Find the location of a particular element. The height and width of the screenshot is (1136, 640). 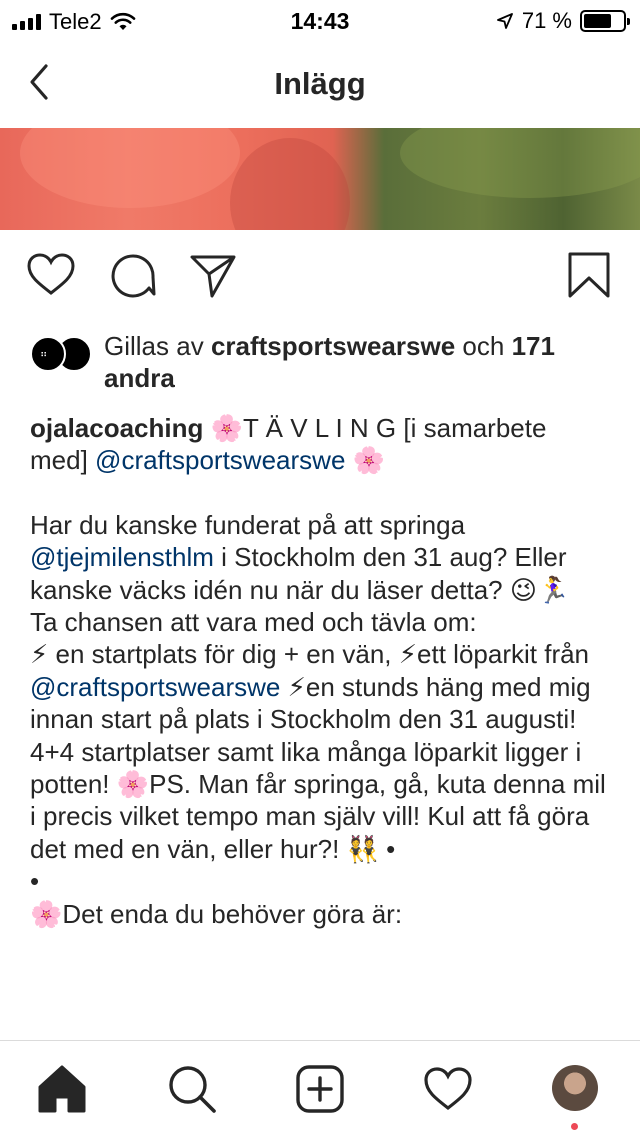

caption-paragraph: 🌸Det enda du behöver göra är: is located at coordinates (320, 914).